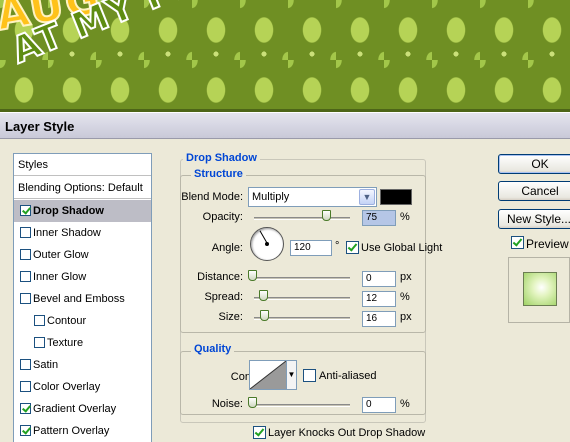  I want to click on noise-value: 0, so click(369, 404).